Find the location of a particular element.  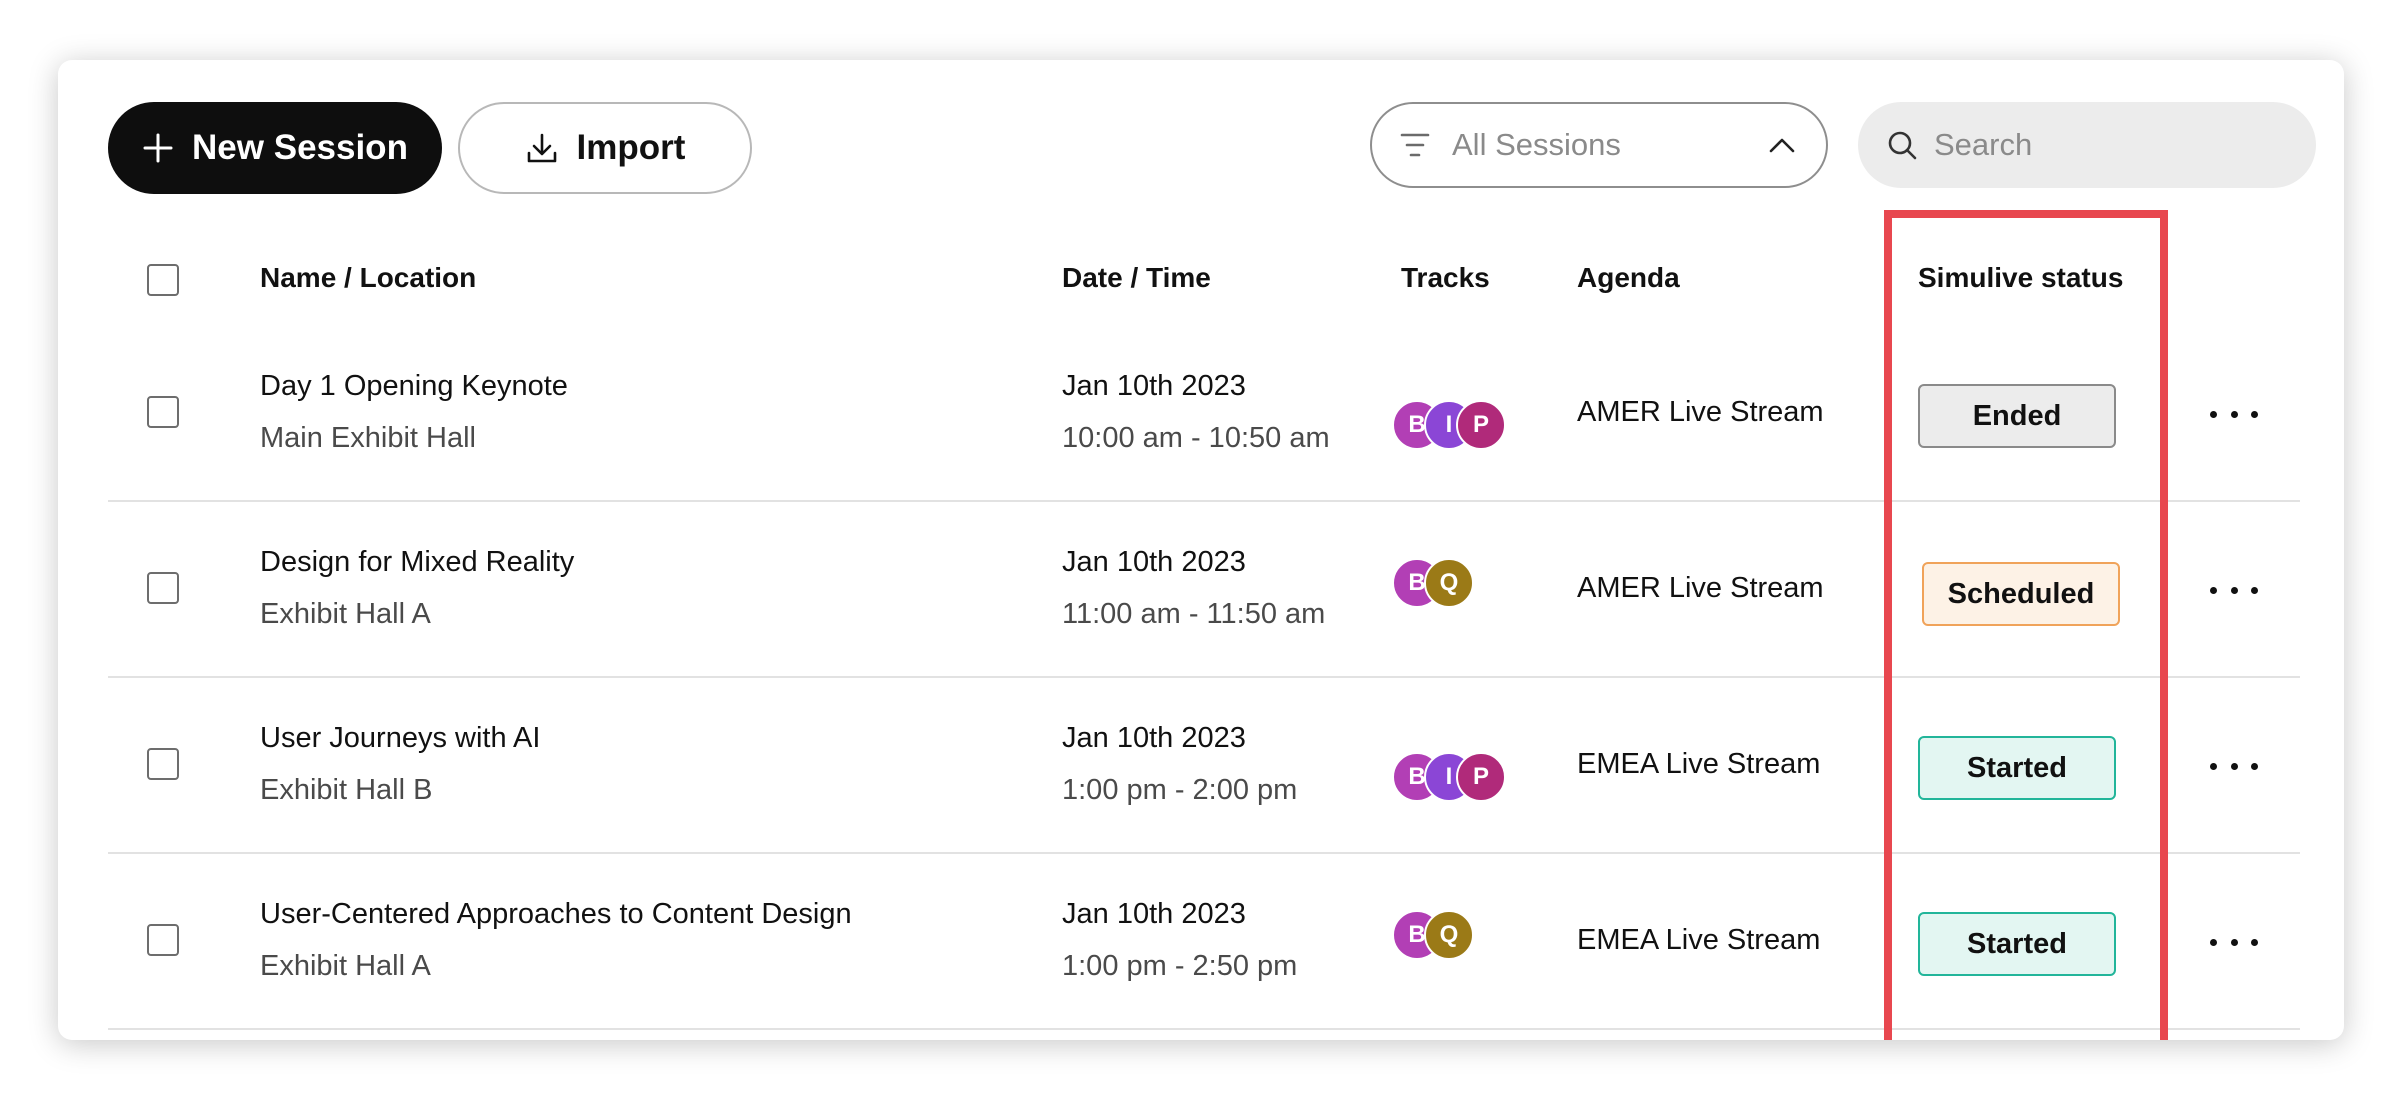

session-name: Design for Mixed Reality is located at coordinates (417, 562).